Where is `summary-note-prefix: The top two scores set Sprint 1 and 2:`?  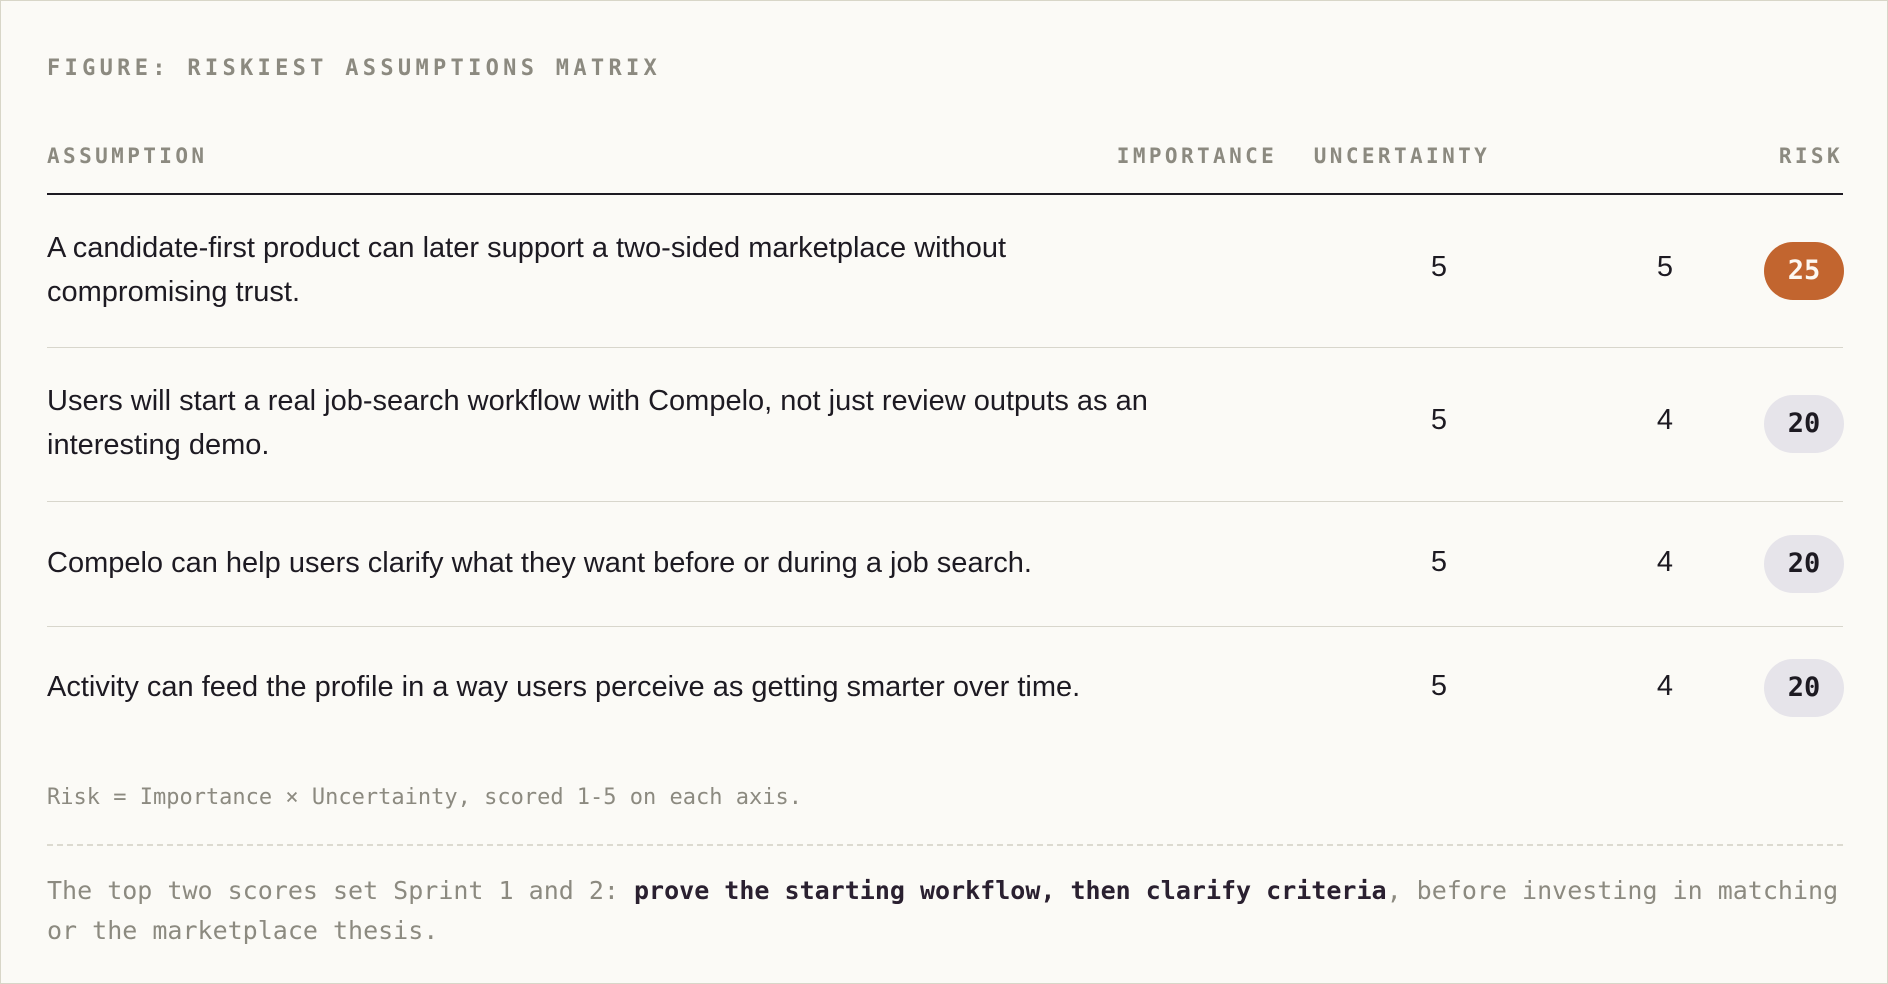 summary-note-prefix: The top two scores set Sprint 1 and 2: is located at coordinates (340, 890).